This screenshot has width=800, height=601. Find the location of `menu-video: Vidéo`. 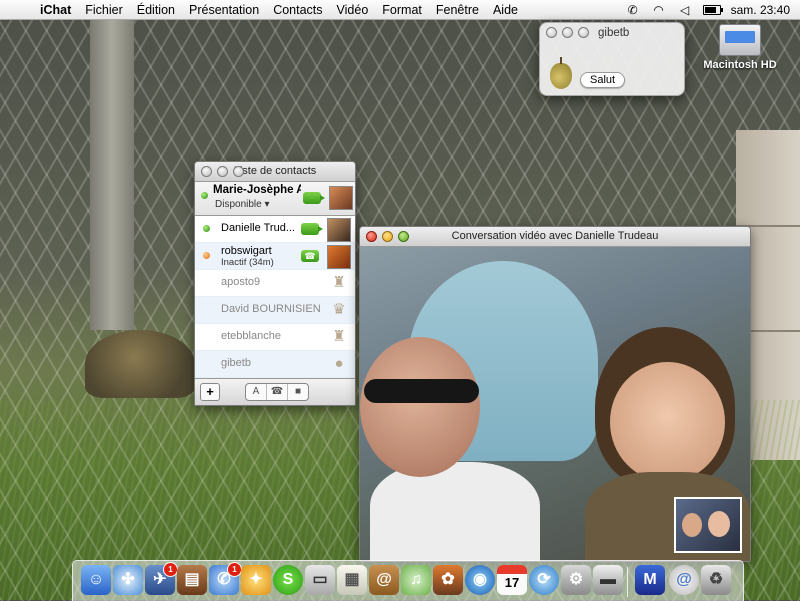

menu-video: Vidéo is located at coordinates (353, 10).